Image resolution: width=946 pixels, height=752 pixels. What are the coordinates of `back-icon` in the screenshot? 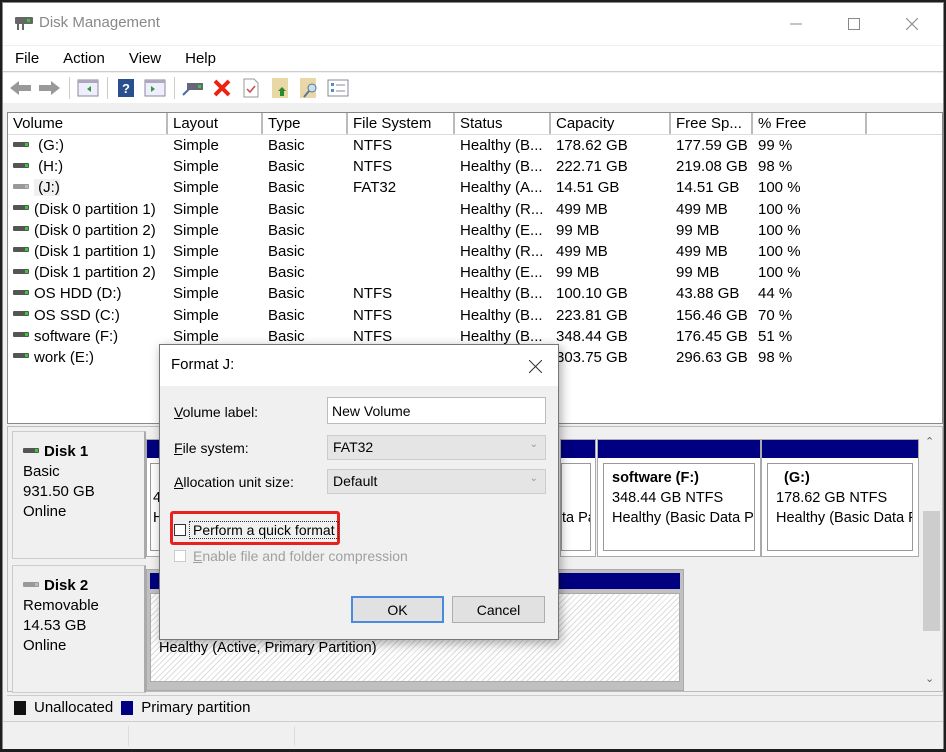 It's located at (20, 88).